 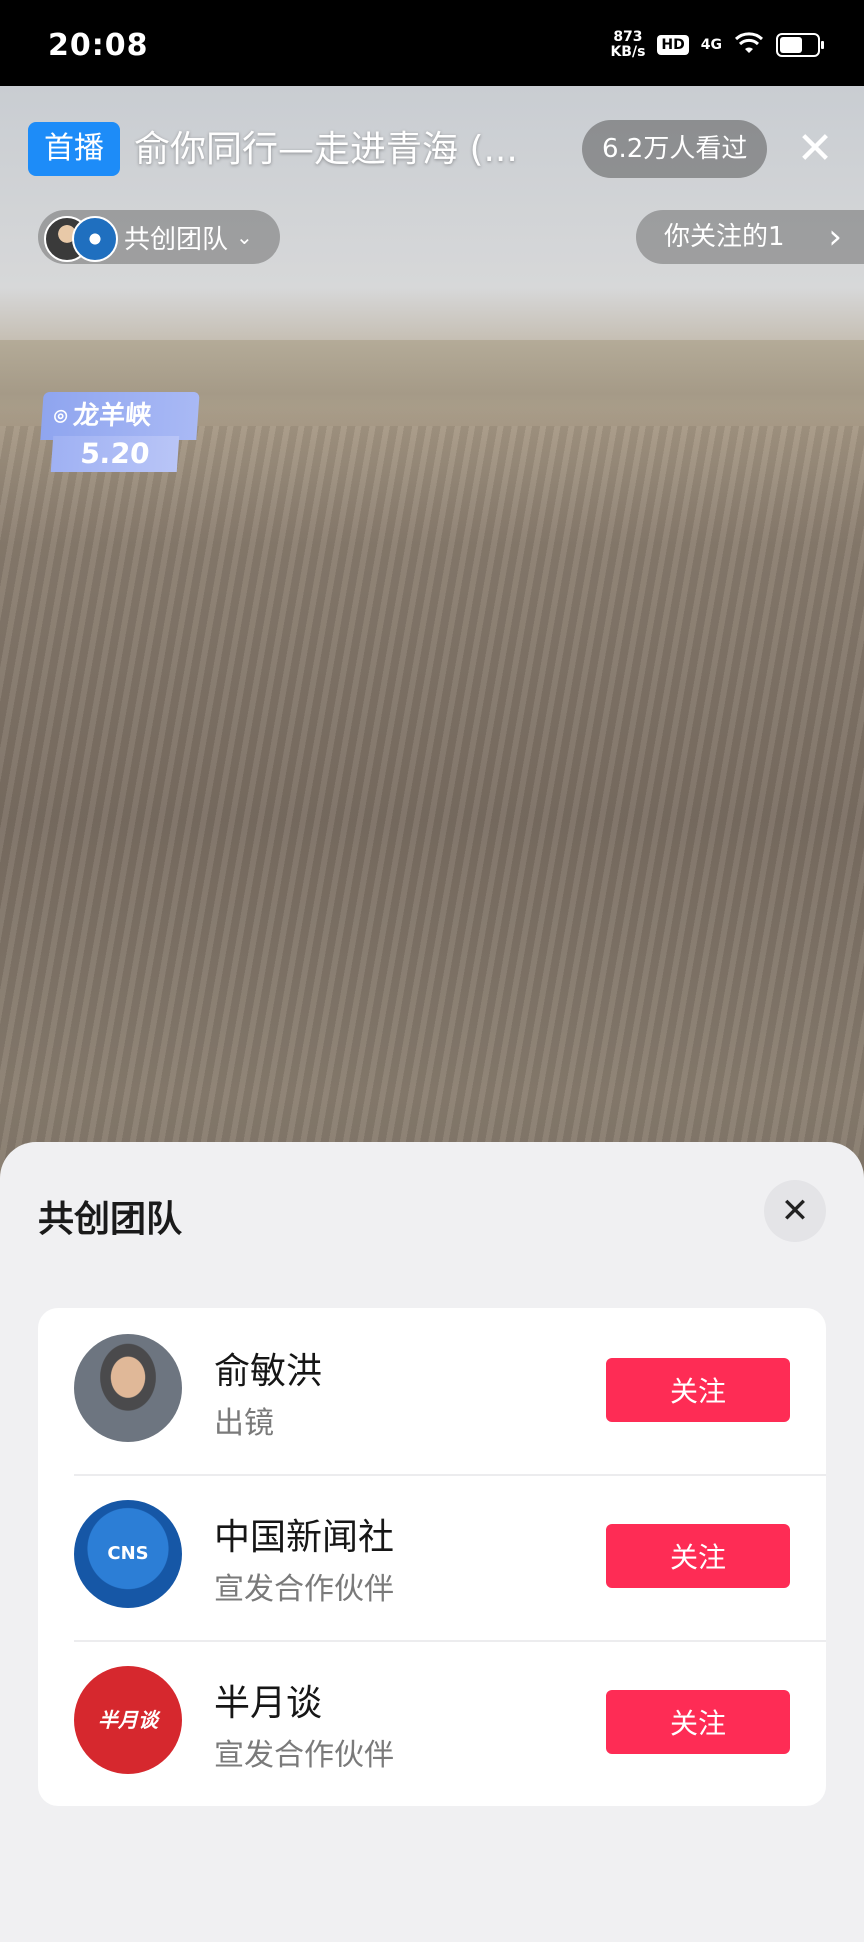 What do you see at coordinates (675, 149) in the screenshot?
I see `viewer-count: 6.2万人看过` at bounding box center [675, 149].